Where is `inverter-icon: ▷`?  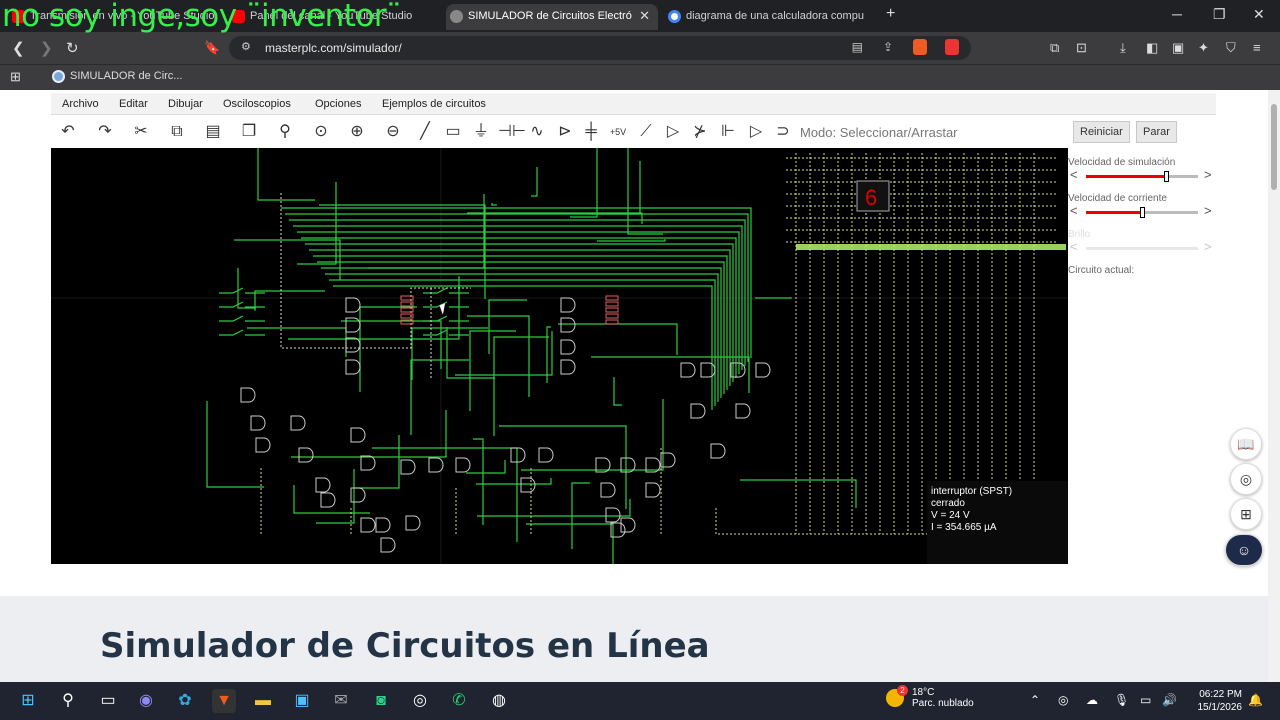
inverter-icon: ▷ is located at coordinates (756, 132).